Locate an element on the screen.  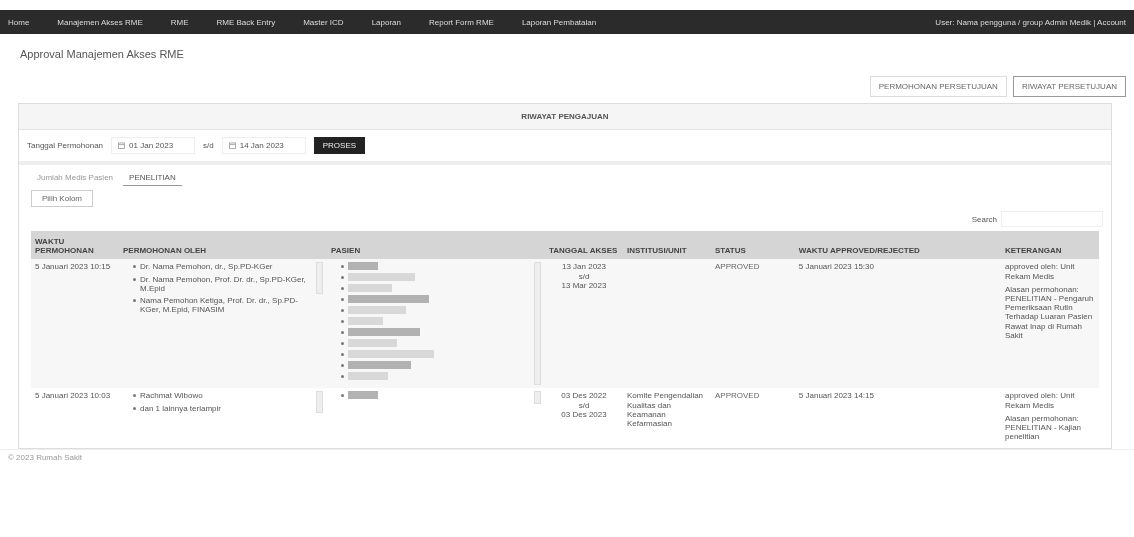
requester-name: Rachmat Wibowo is located at coordinates (171, 396).